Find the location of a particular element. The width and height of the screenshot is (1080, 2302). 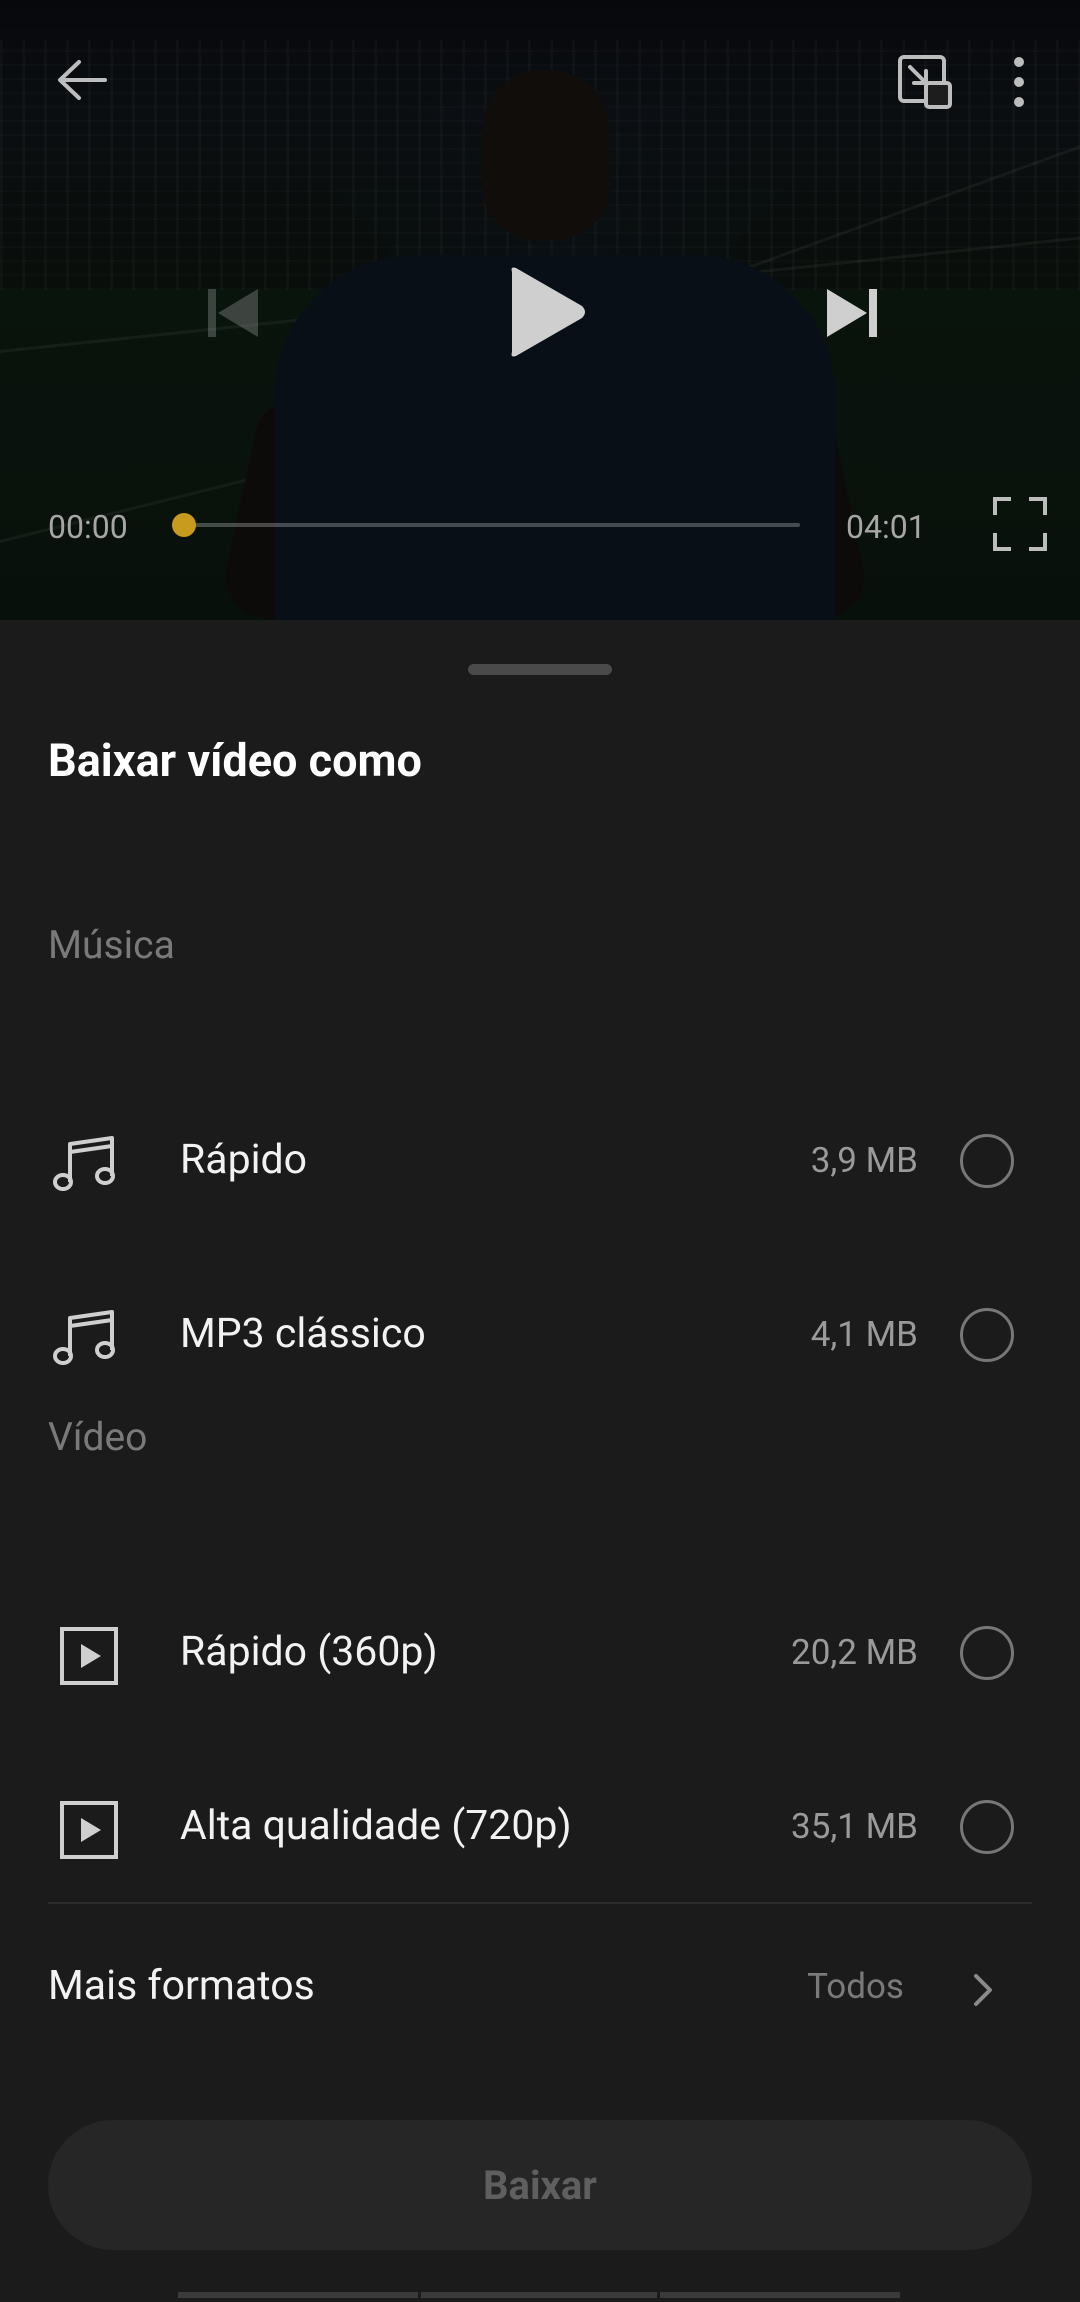

option-row-video-360p: Rápido (360p) 20,2 MB is located at coordinates (540, 1656).